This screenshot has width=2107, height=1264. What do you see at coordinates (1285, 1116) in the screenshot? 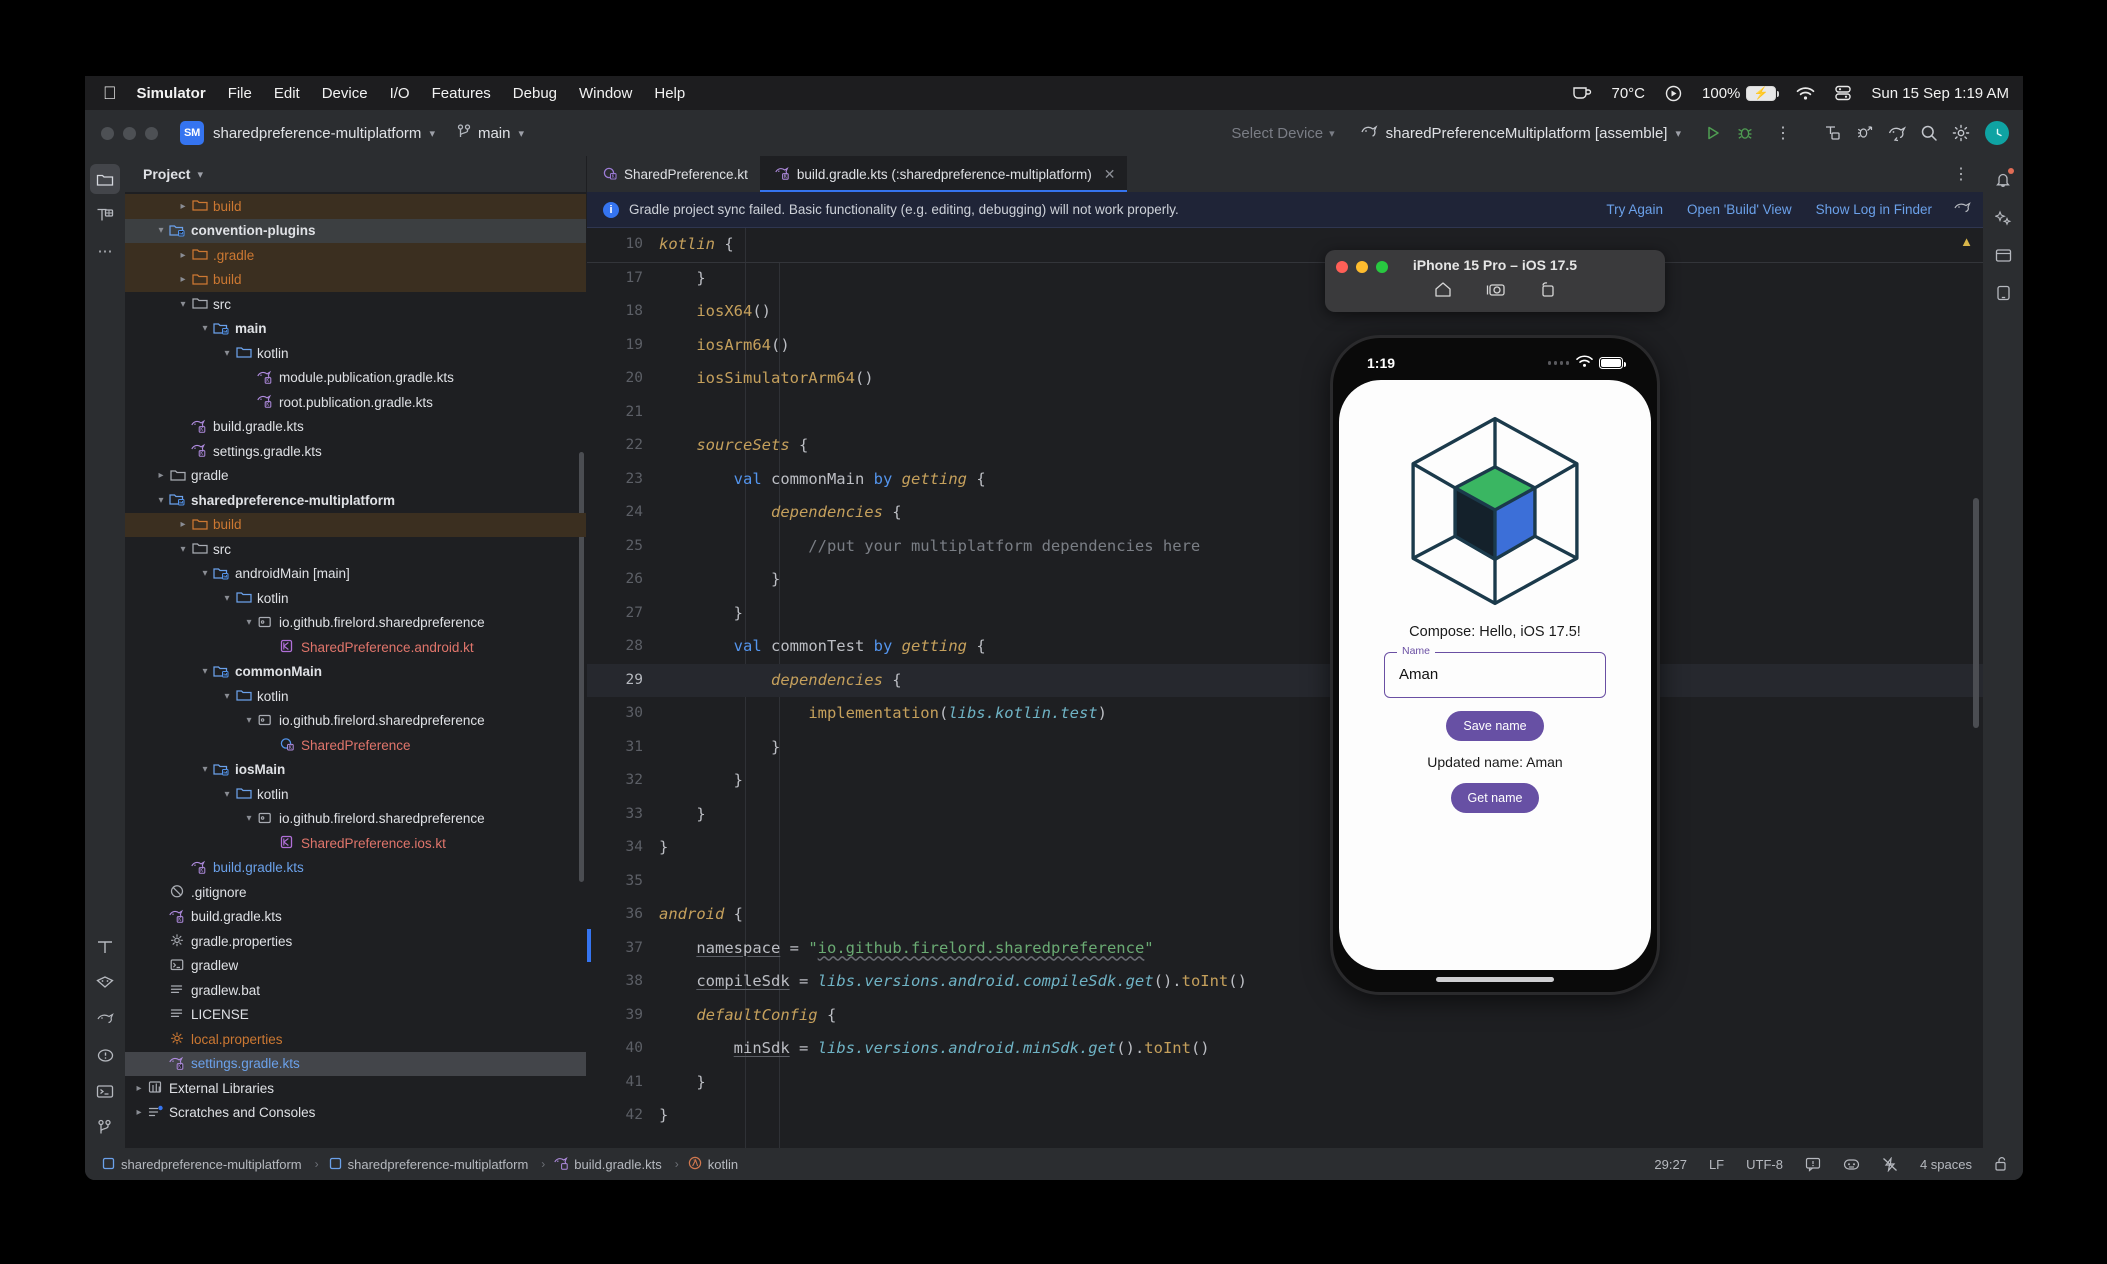
I see `code-line: 42}` at bounding box center [1285, 1116].